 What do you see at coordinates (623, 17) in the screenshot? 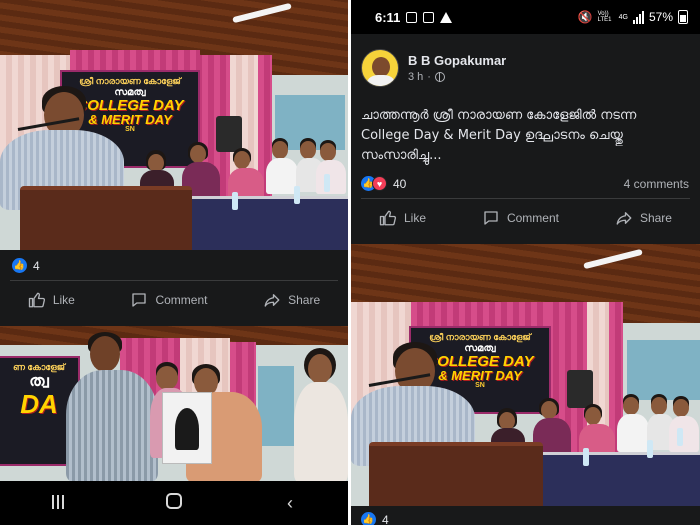
I see `network-type: 4G` at bounding box center [623, 17].